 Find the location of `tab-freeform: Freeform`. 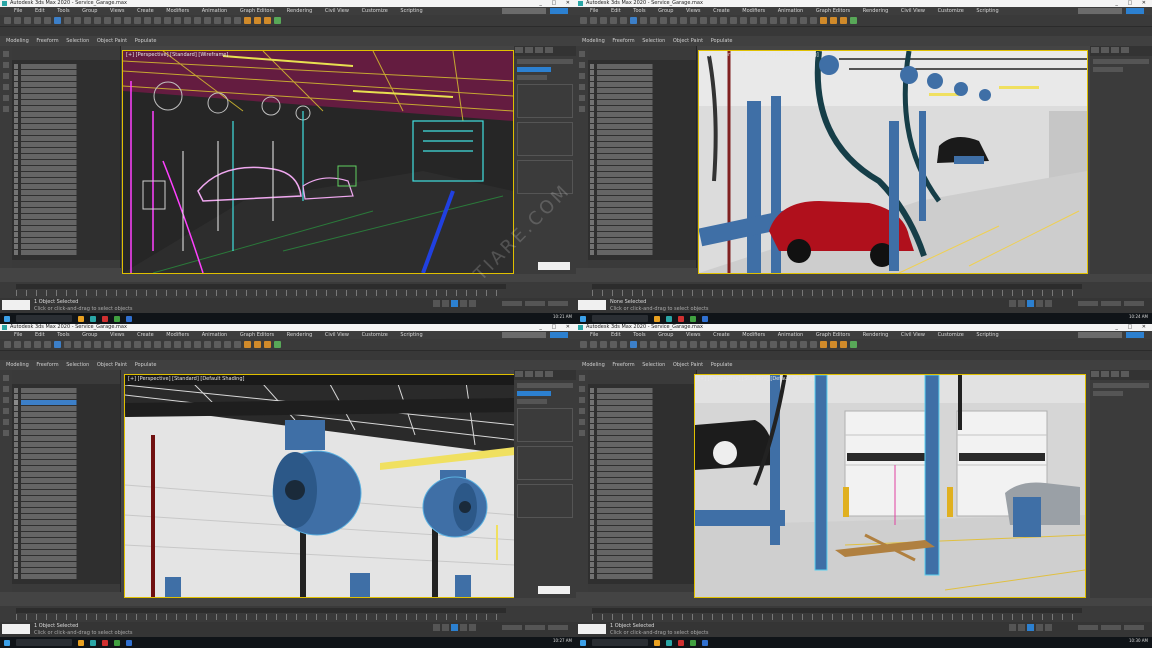

tab-freeform: Freeform is located at coordinates (623, 41).